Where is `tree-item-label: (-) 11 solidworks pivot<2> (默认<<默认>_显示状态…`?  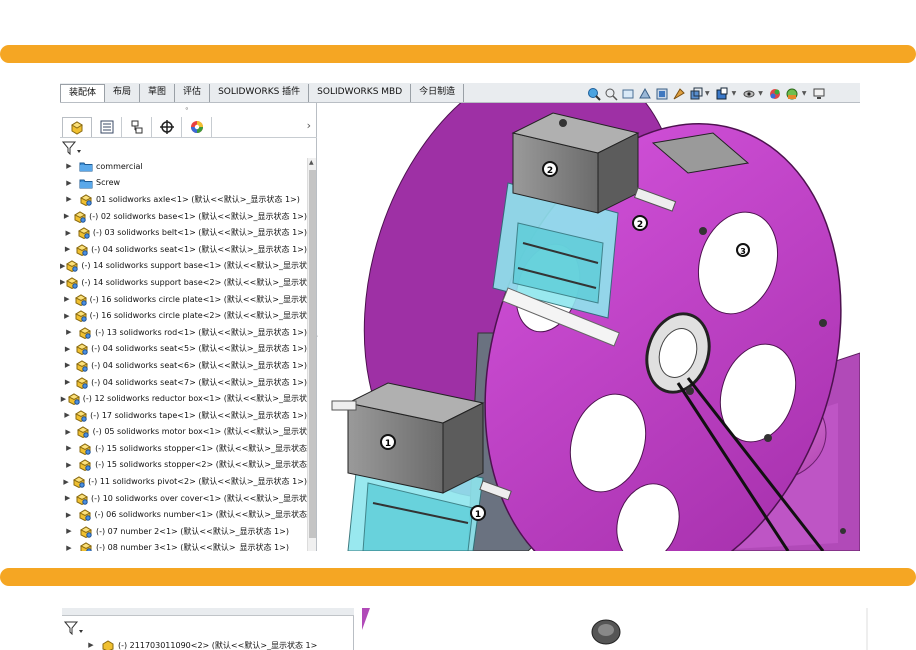 tree-item-label: (-) 11 solidworks pivot<2> (默认<<默认>_显示状态… is located at coordinates (197, 482).